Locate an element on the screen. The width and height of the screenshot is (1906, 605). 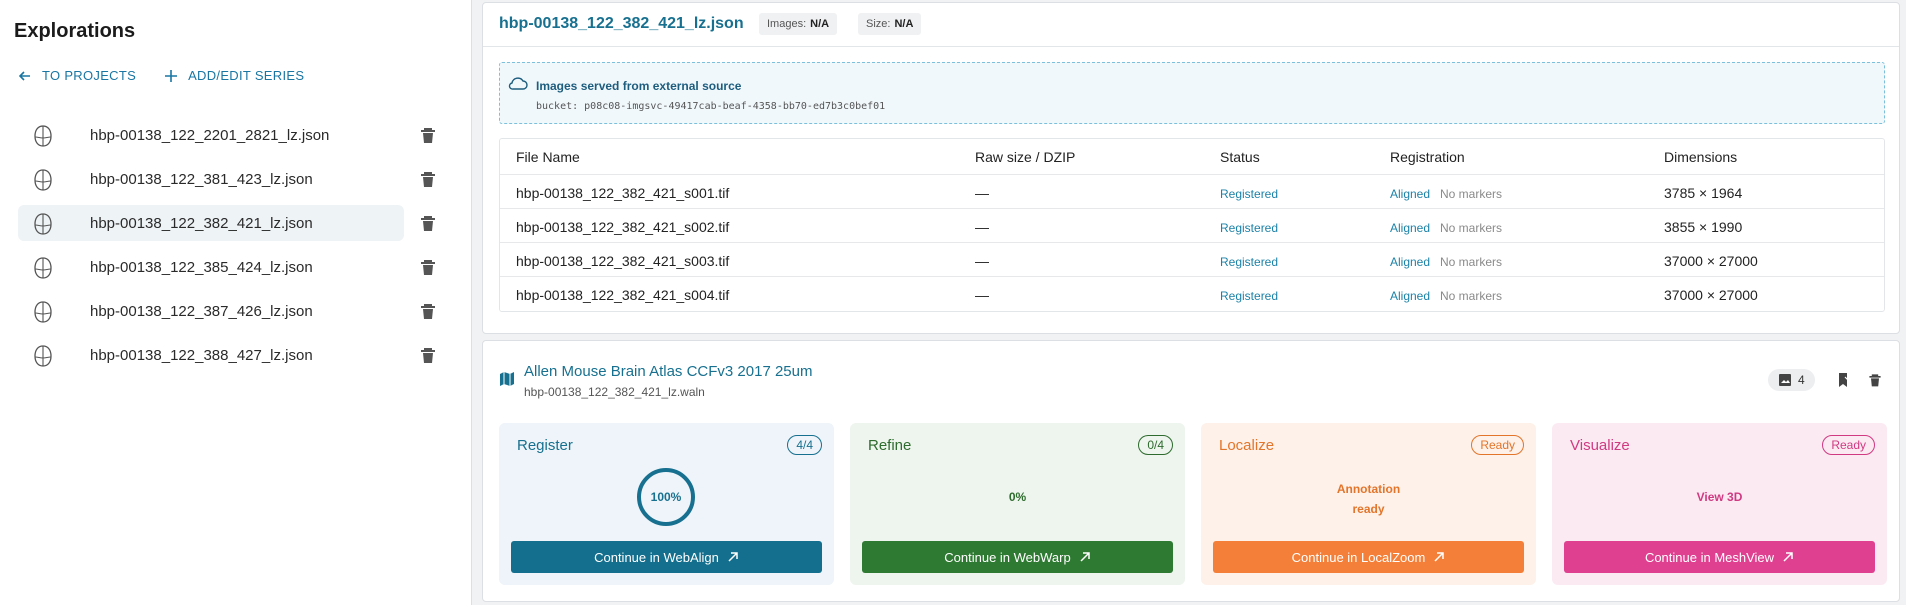
to-projects-link: TO PROJECTS is located at coordinates (77, 75).